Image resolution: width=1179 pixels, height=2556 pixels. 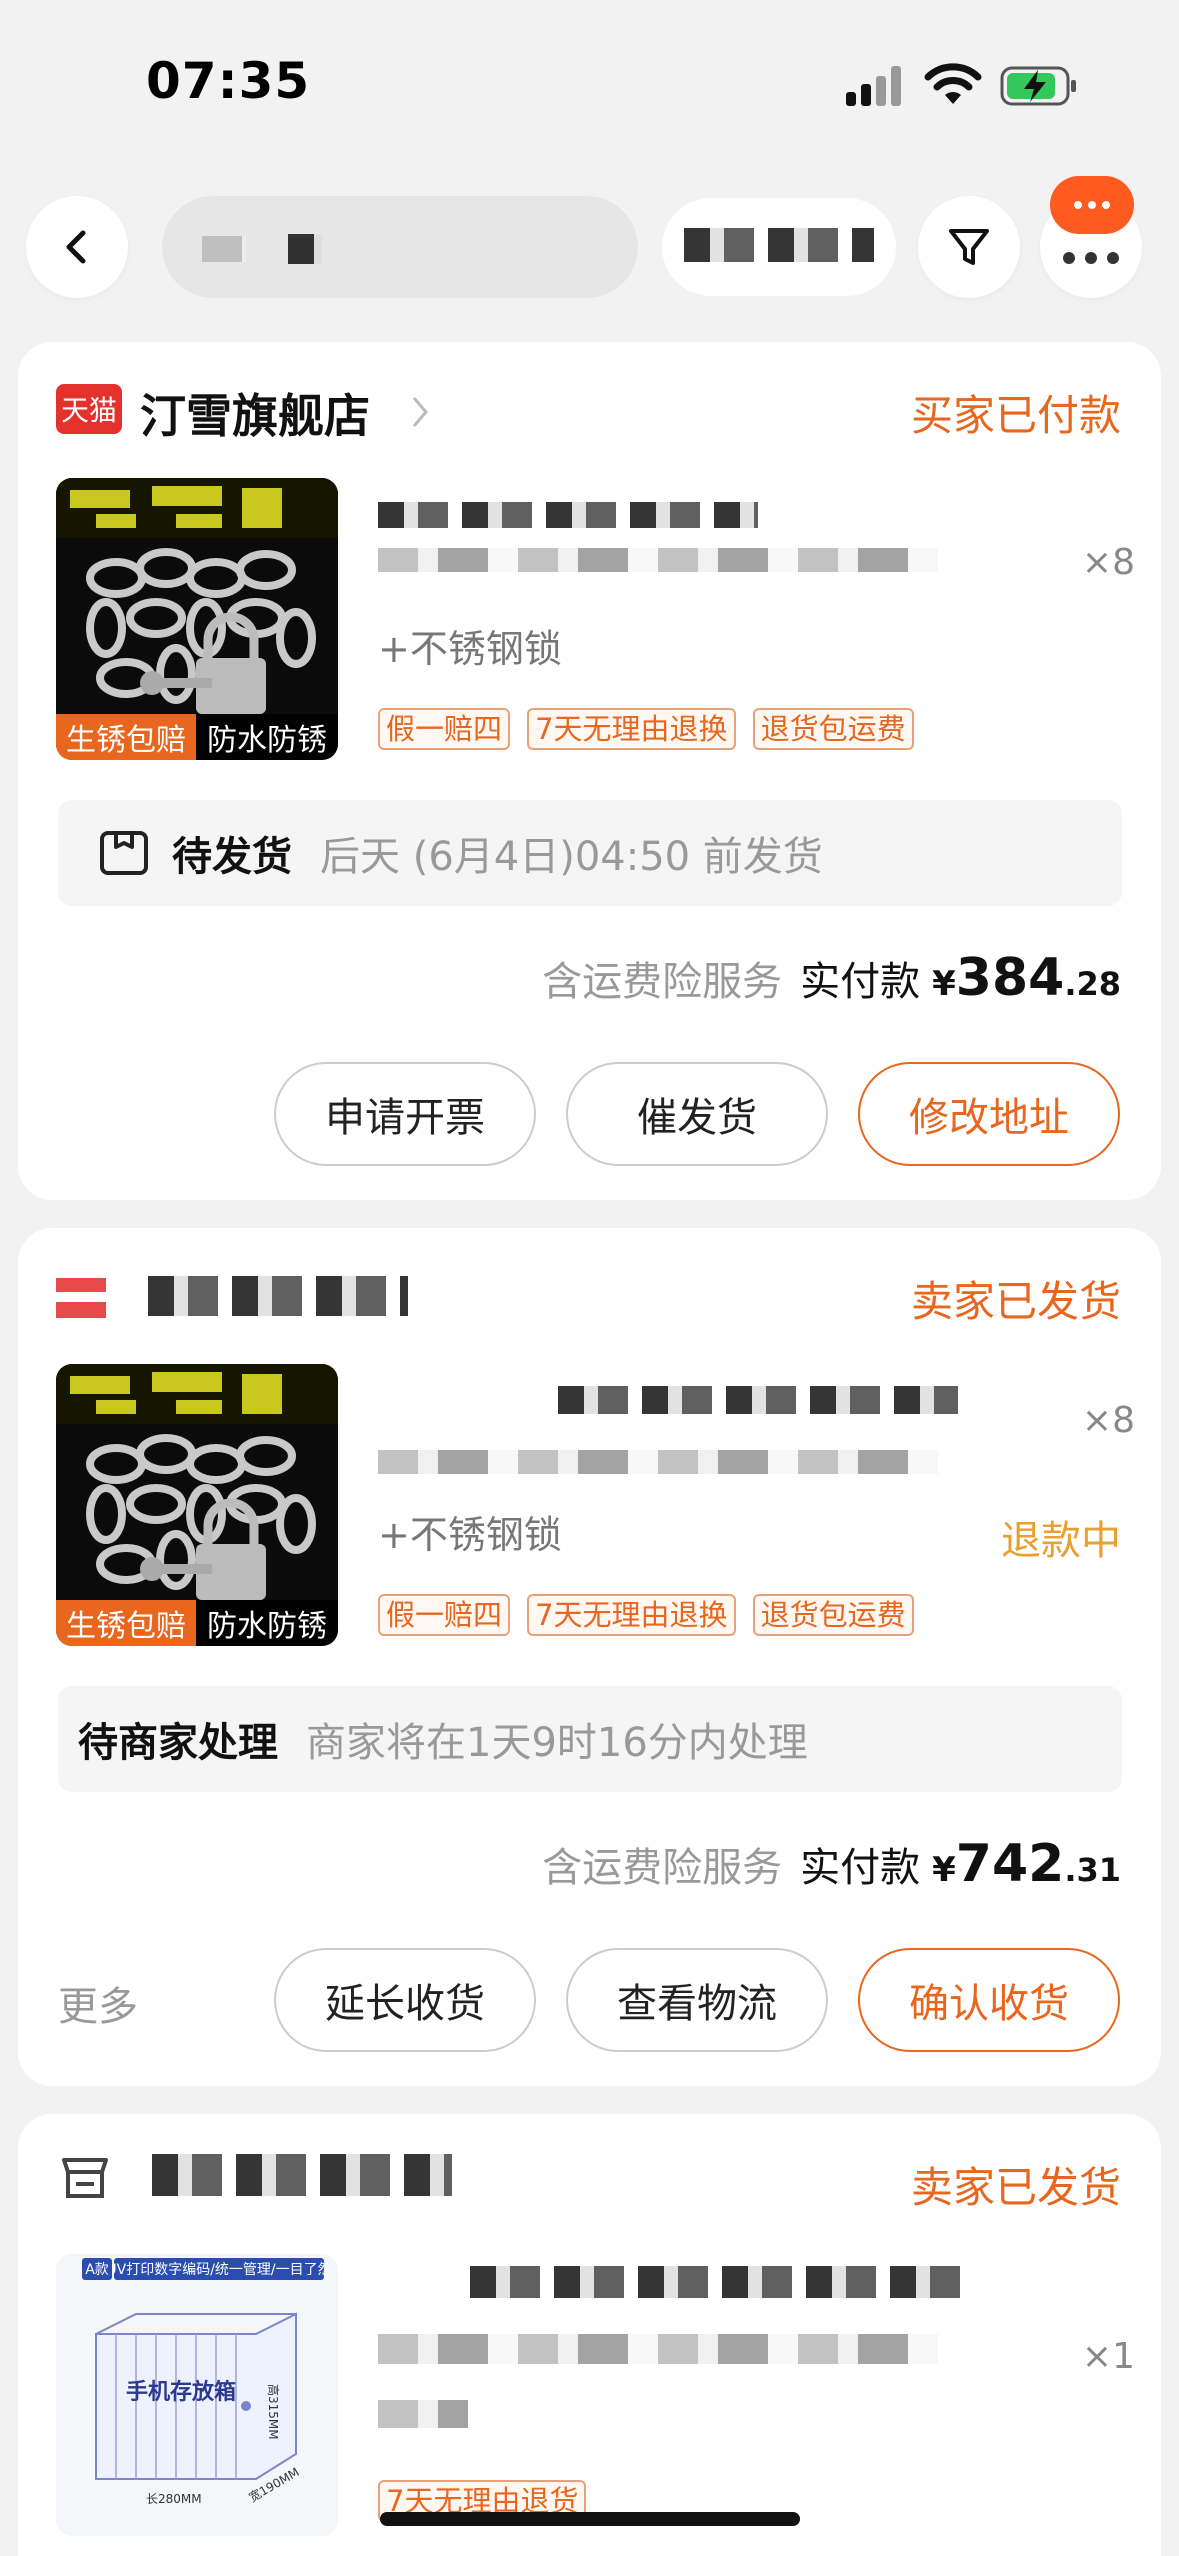 What do you see at coordinates (174, 2499) in the screenshot?
I see `dimension-label: 长280MM` at bounding box center [174, 2499].